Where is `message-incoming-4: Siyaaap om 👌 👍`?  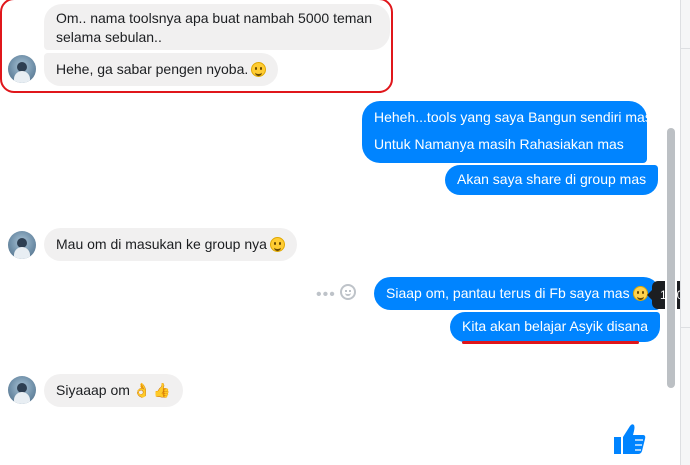 message-incoming-4: Siyaaap om 👌 👍 is located at coordinates (113, 390).